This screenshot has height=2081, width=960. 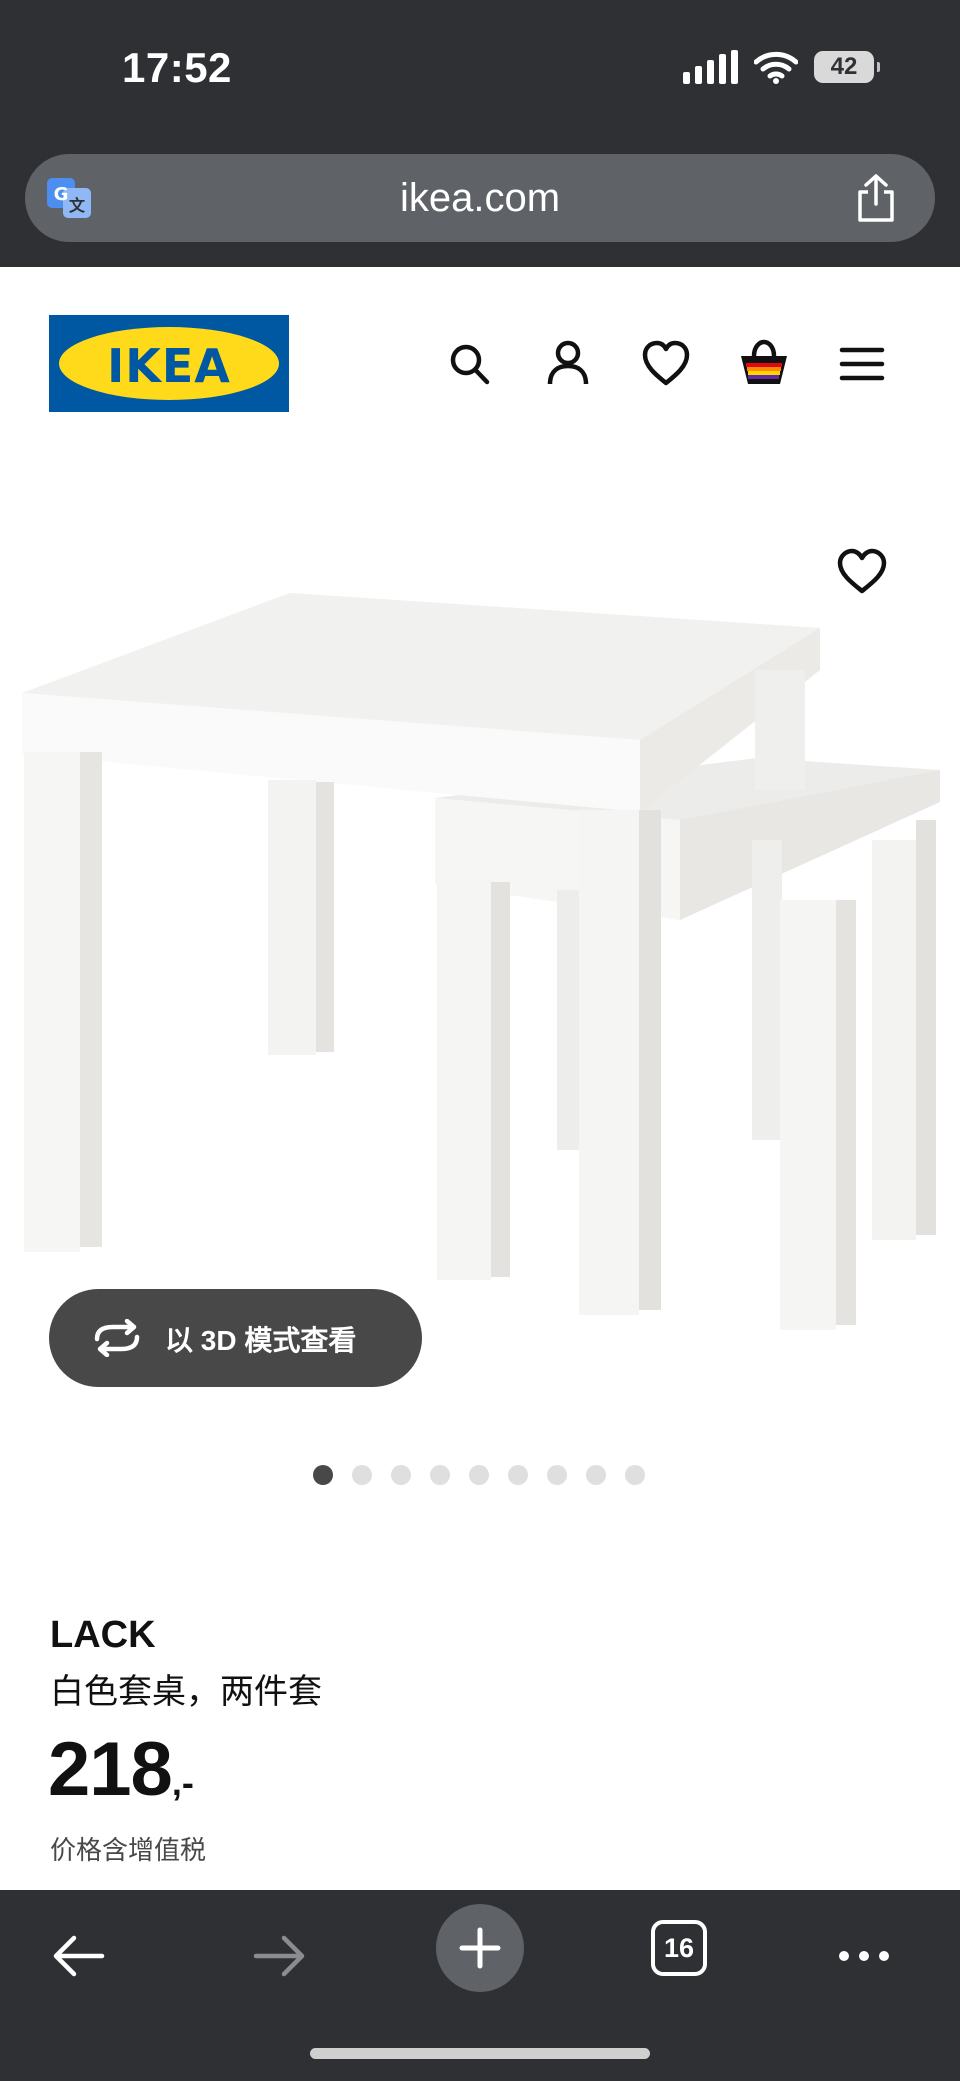 I want to click on status-indicators: 42, so click(x=781, y=67).